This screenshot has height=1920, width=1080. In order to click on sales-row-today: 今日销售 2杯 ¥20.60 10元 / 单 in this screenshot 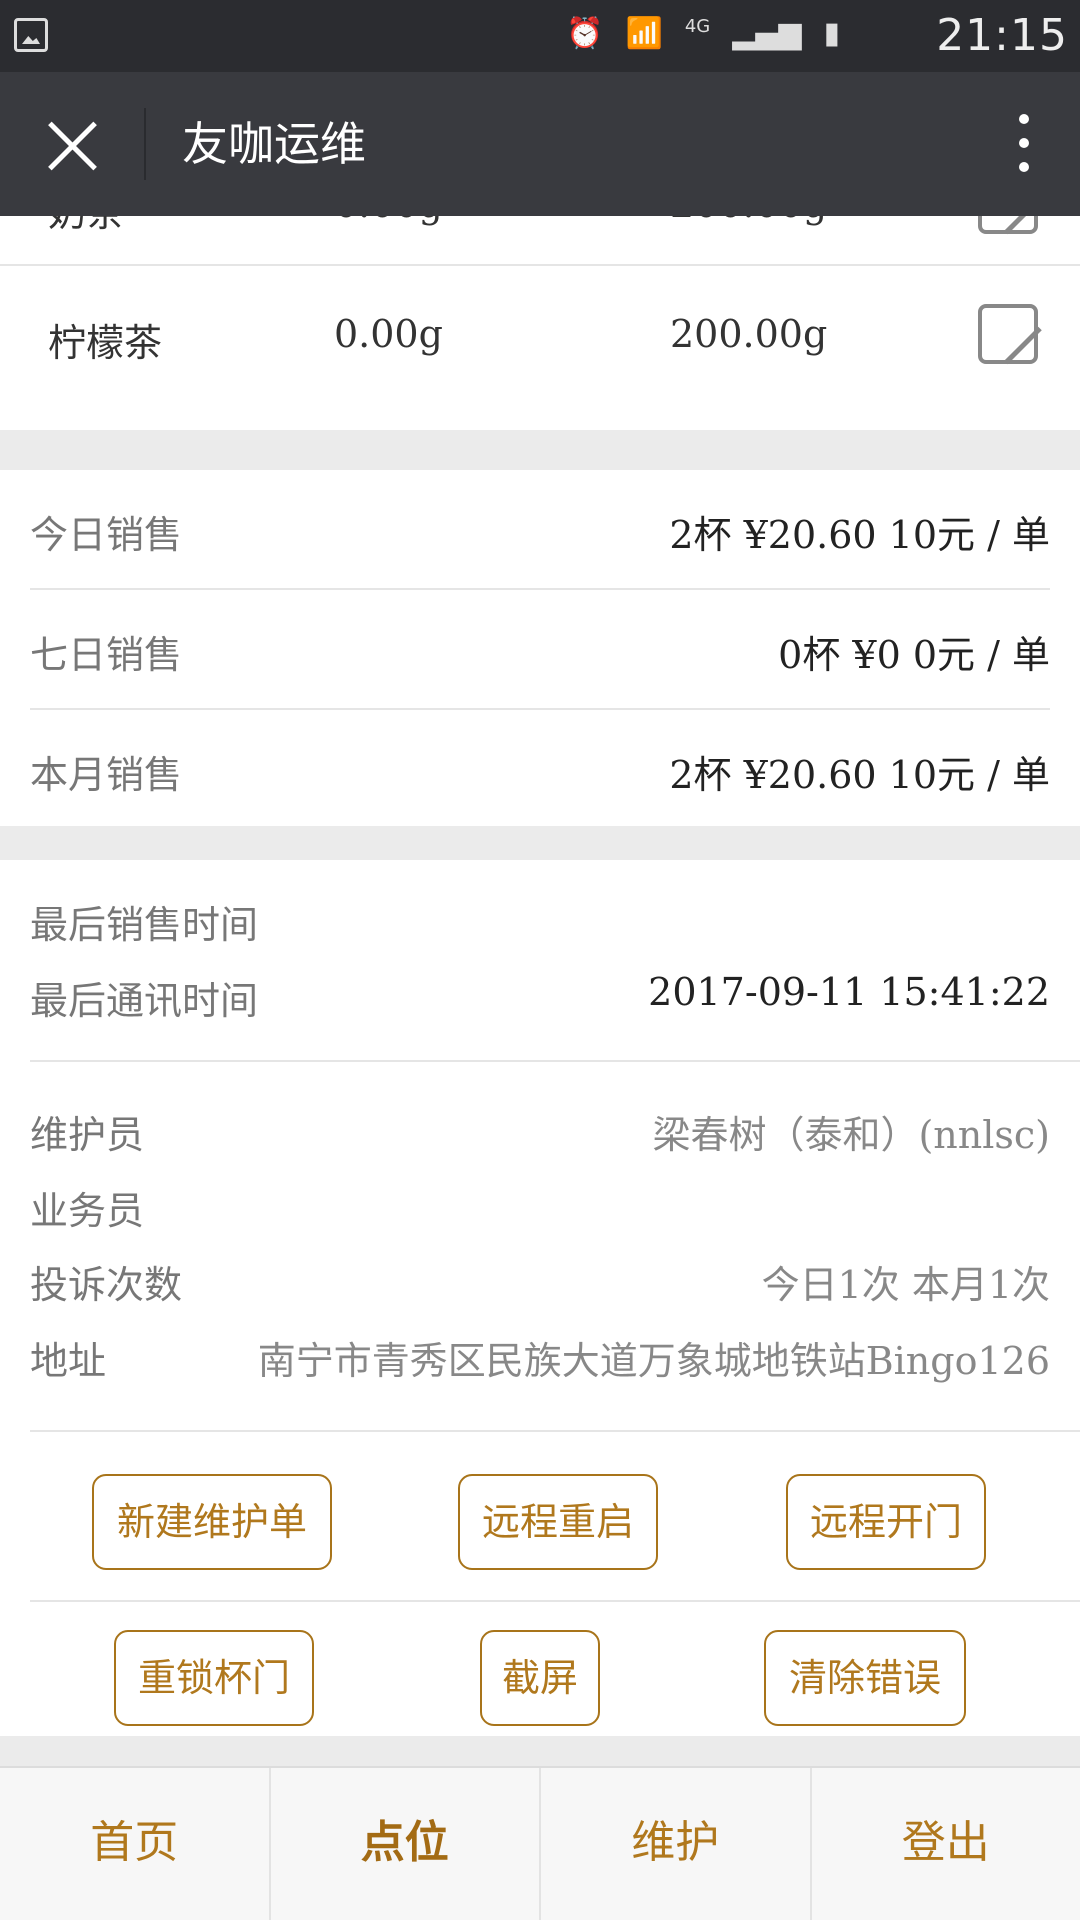, I will do `click(540, 530)`.